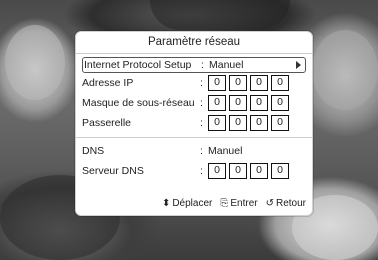 Image resolution: width=378 pixels, height=260 pixels. What do you see at coordinates (194, 137) in the screenshot?
I see `section-divider` at bounding box center [194, 137].